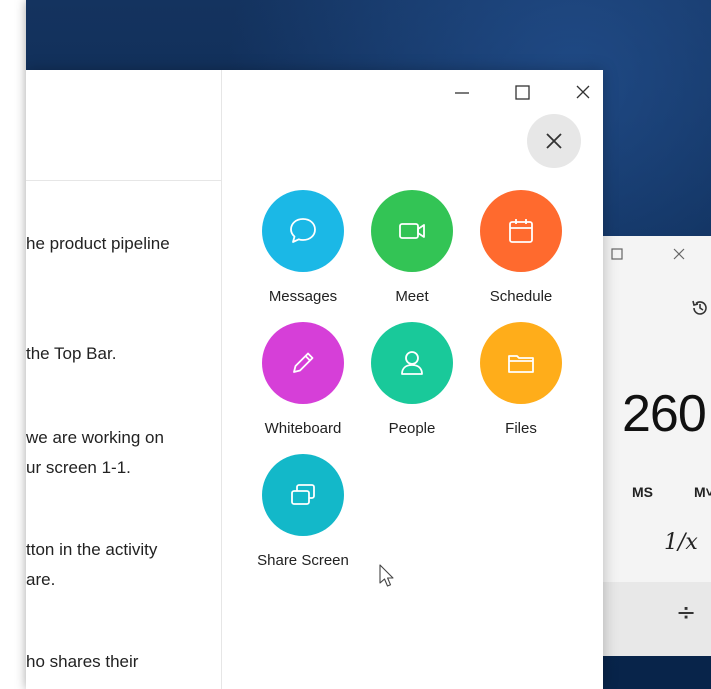 Image resolution: width=711 pixels, height=689 pixels. Describe the element at coordinates (462, 93) in the screenshot. I see `minimize-button` at that location.